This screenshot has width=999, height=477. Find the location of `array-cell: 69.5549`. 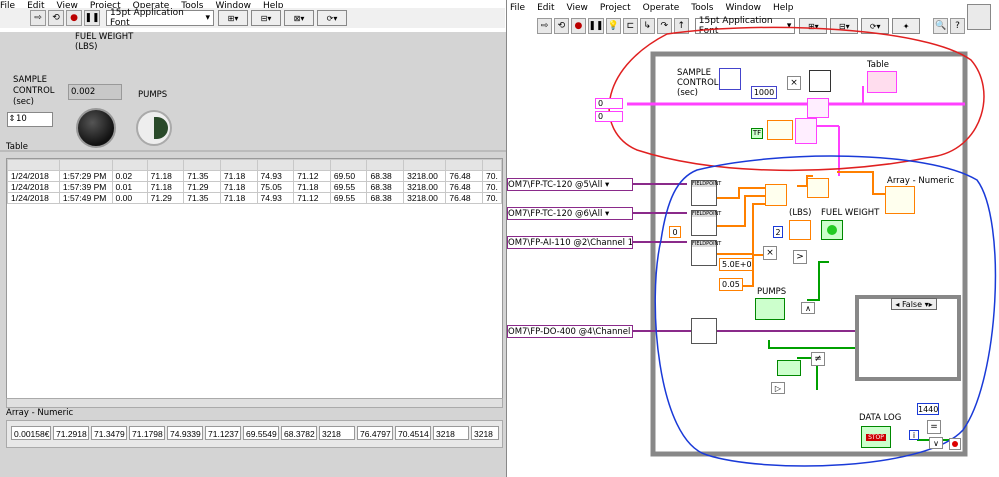

array-cell: 69.5549 is located at coordinates (261, 433).